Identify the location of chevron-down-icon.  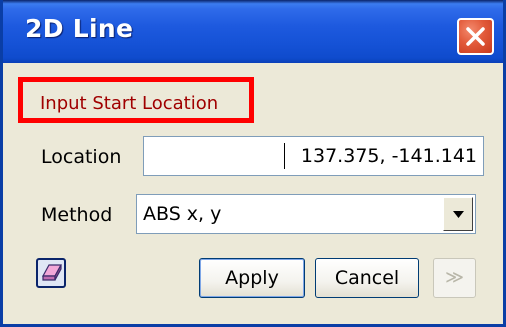
(458, 214).